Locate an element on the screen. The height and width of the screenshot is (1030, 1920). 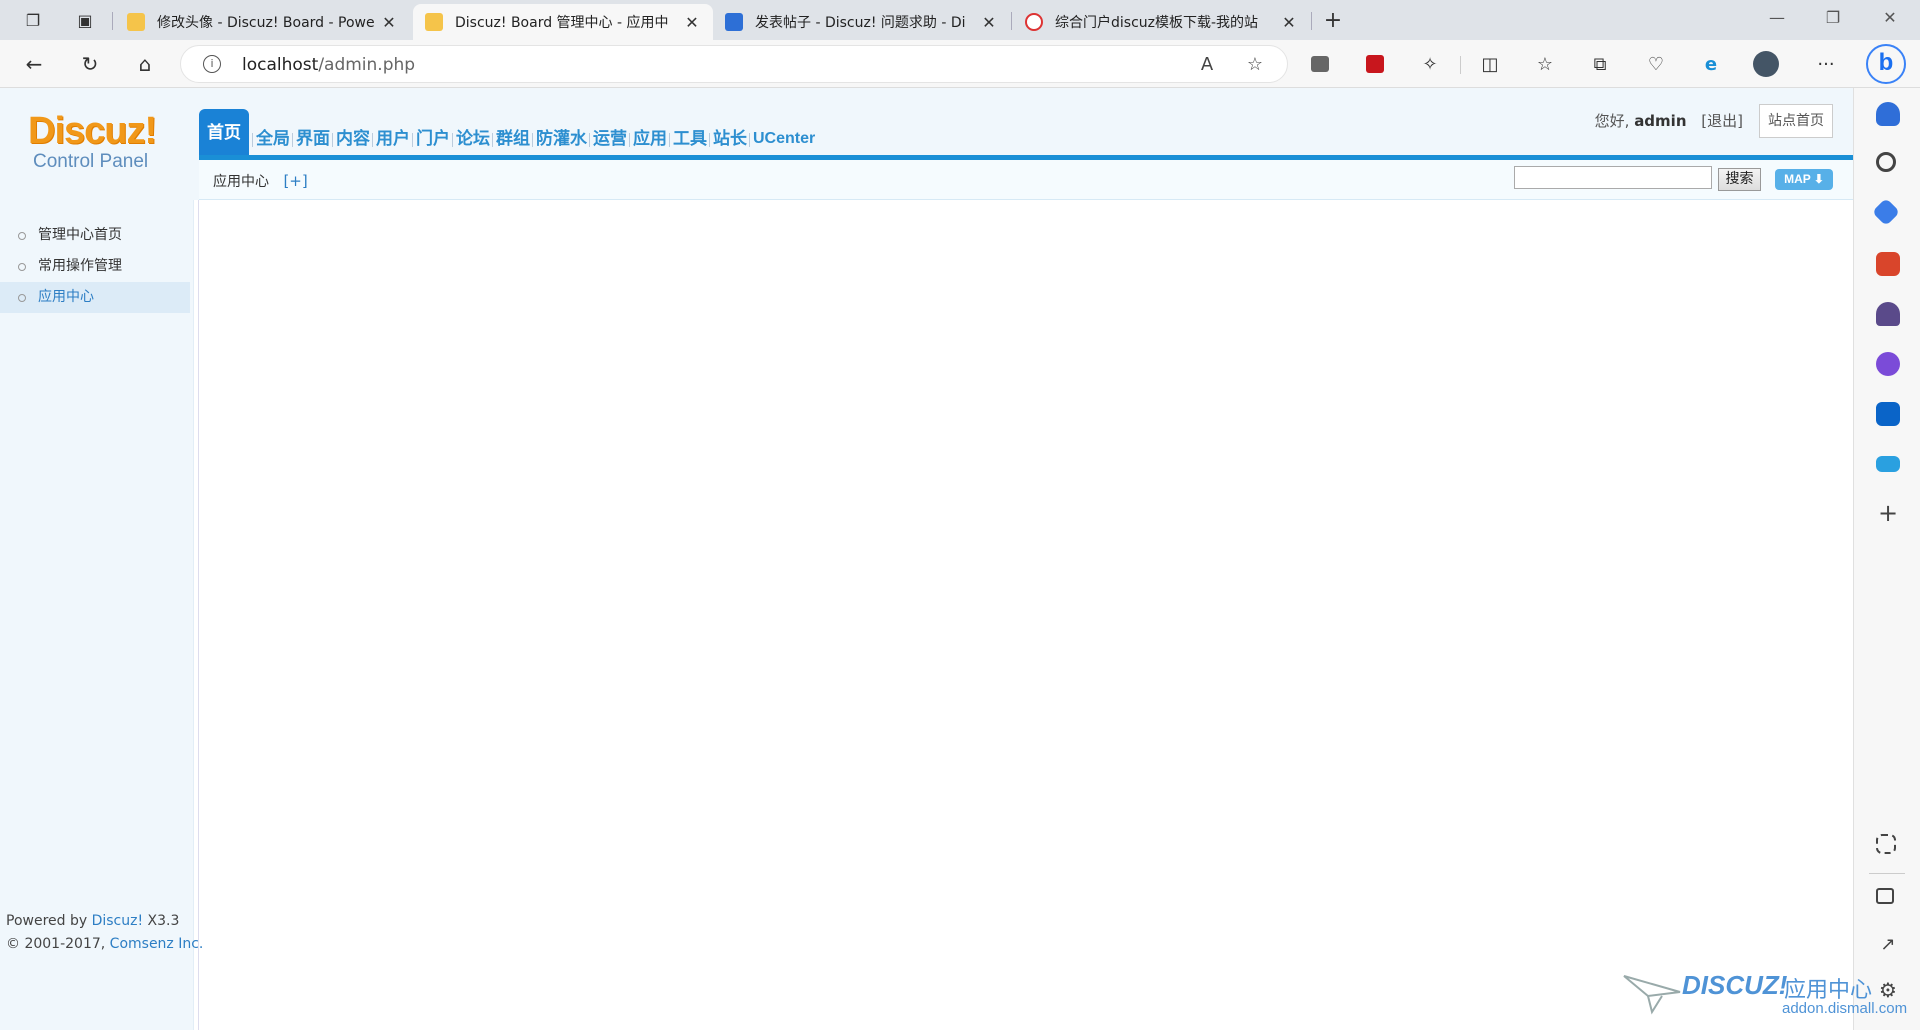
nav-home: 首页 is located at coordinates (224, 133).